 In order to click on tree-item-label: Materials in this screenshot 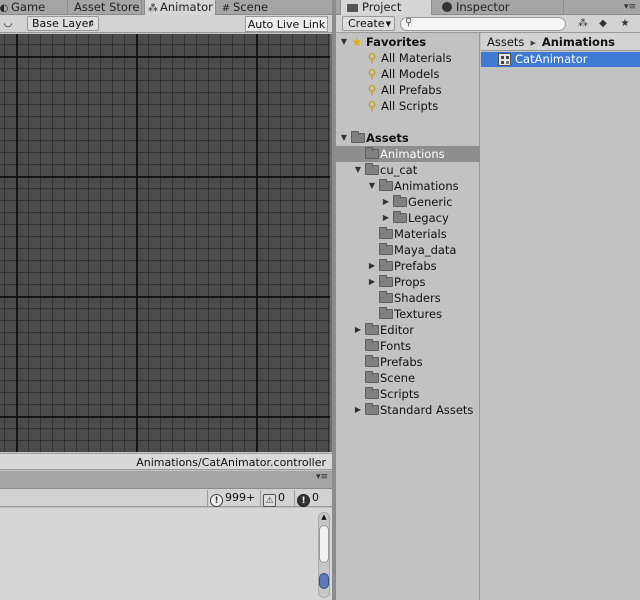, I will do `click(420, 234)`.